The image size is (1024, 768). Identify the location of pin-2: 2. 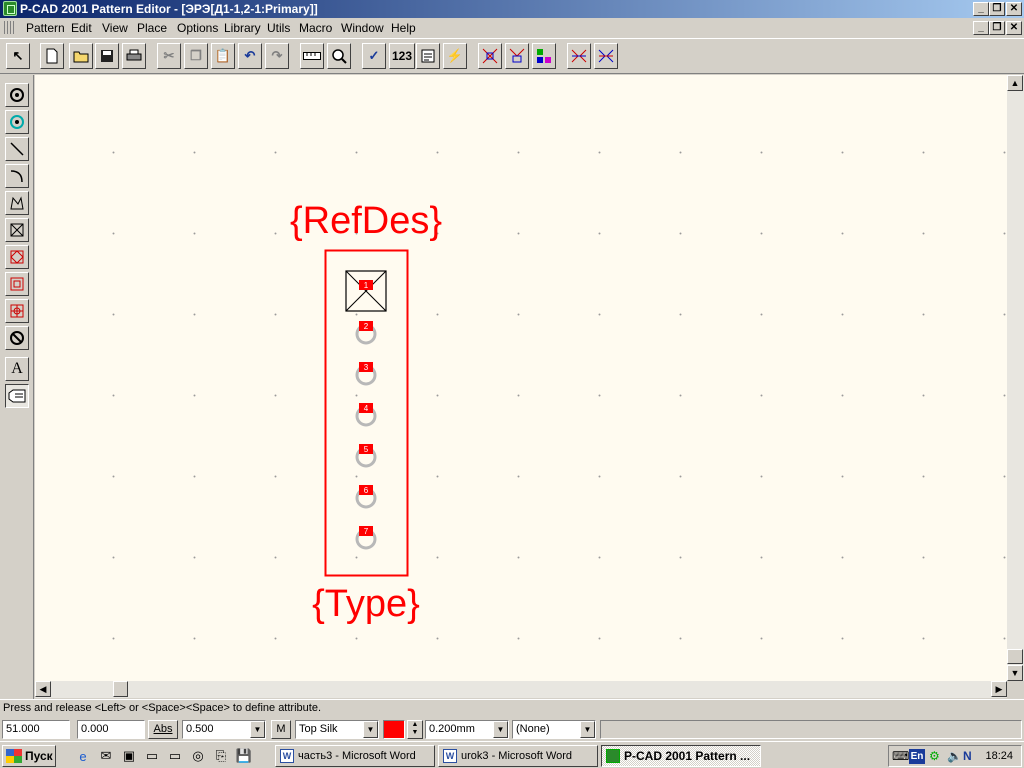
(366, 333).